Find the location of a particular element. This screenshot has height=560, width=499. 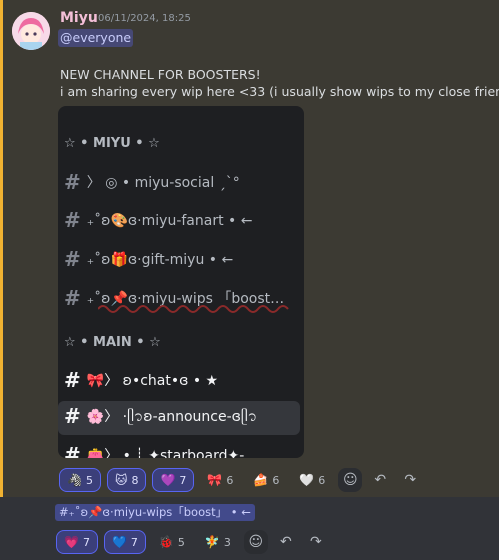

channel-name: ₊˚ʚ🎁ɞ·gift-miyu • ← is located at coordinates (160, 260).